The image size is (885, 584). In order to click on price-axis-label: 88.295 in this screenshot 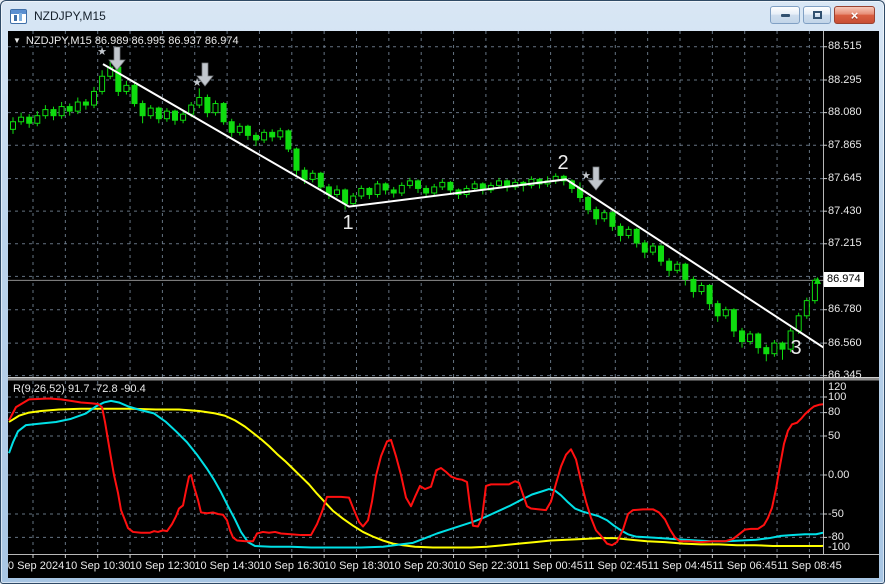, I will do `click(845, 79)`.